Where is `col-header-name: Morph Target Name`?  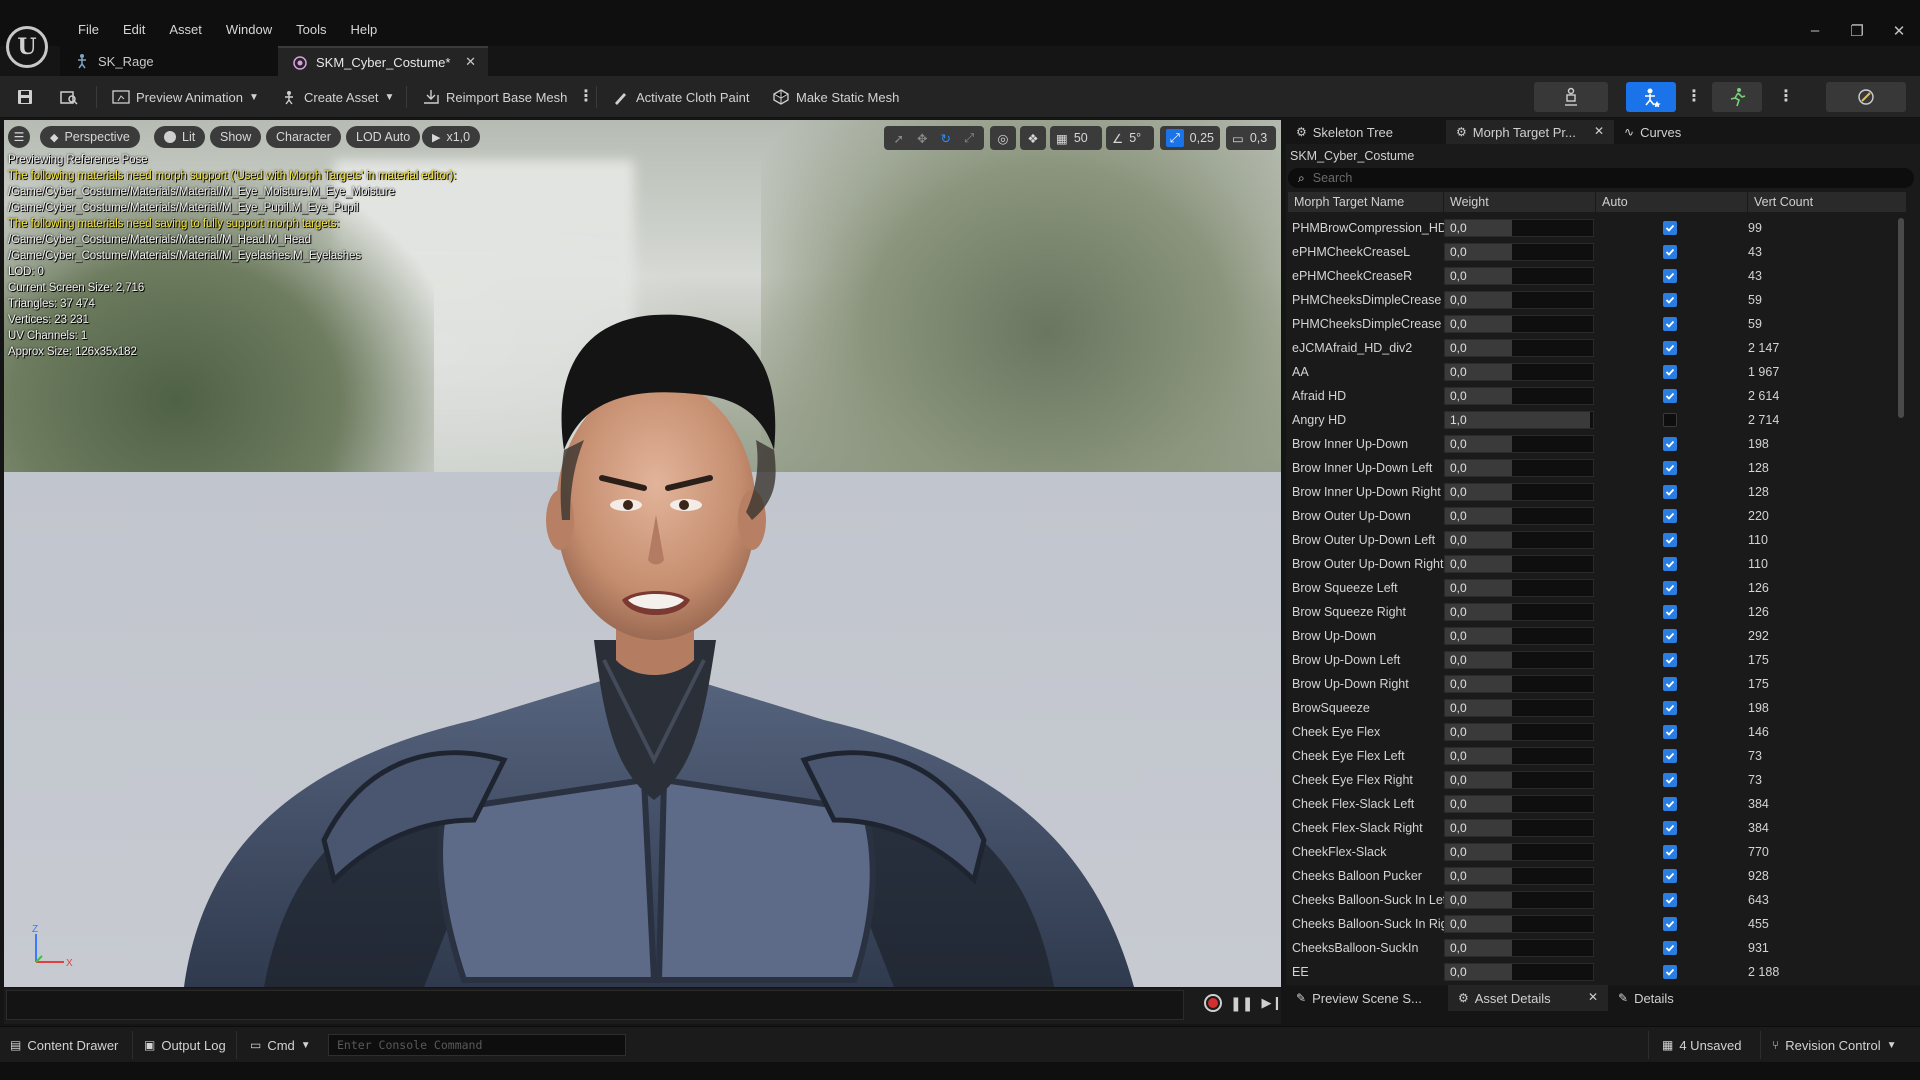 col-header-name: Morph Target Name is located at coordinates (1366, 202).